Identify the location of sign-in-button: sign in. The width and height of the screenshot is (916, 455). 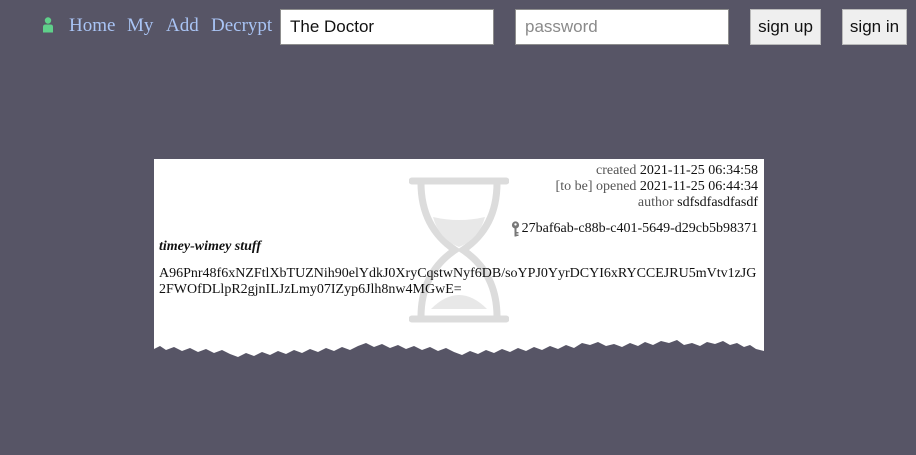
(874, 27).